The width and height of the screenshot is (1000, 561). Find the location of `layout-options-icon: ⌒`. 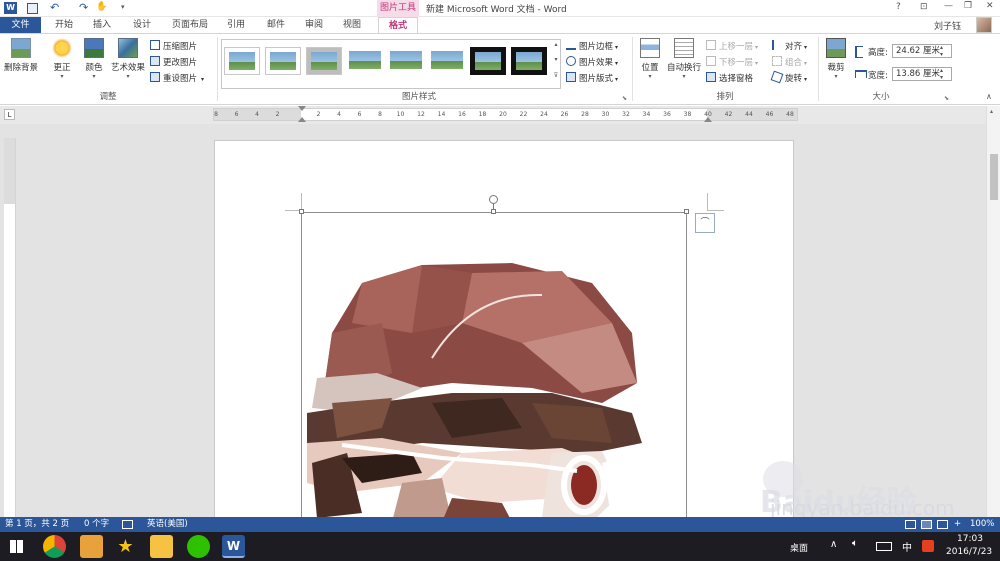

layout-options-icon: ⌒ is located at coordinates (705, 223).